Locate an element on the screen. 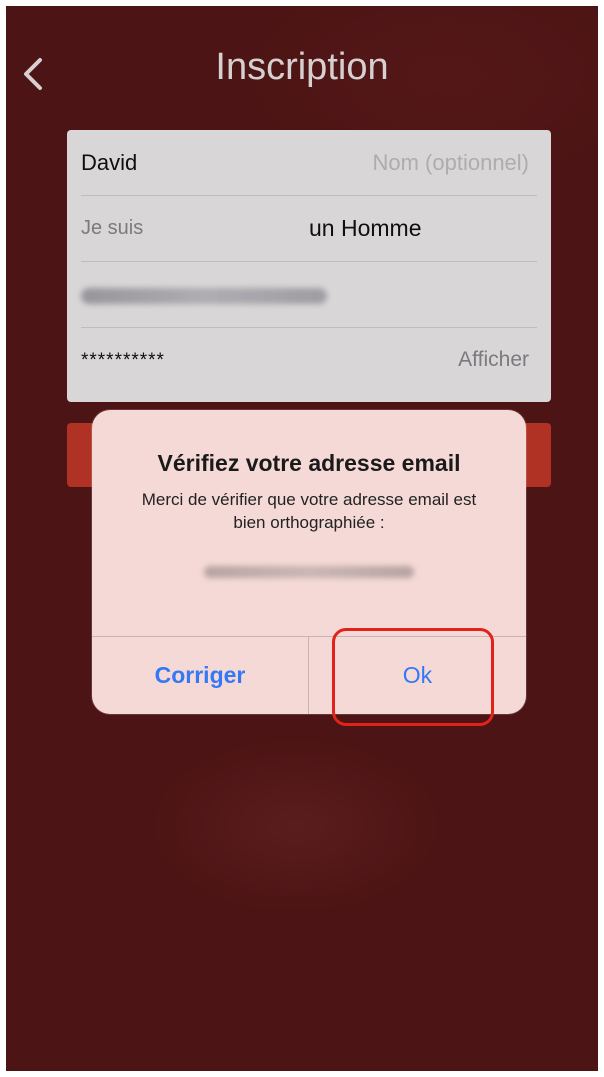  ok-button-highlight is located at coordinates (413, 677).